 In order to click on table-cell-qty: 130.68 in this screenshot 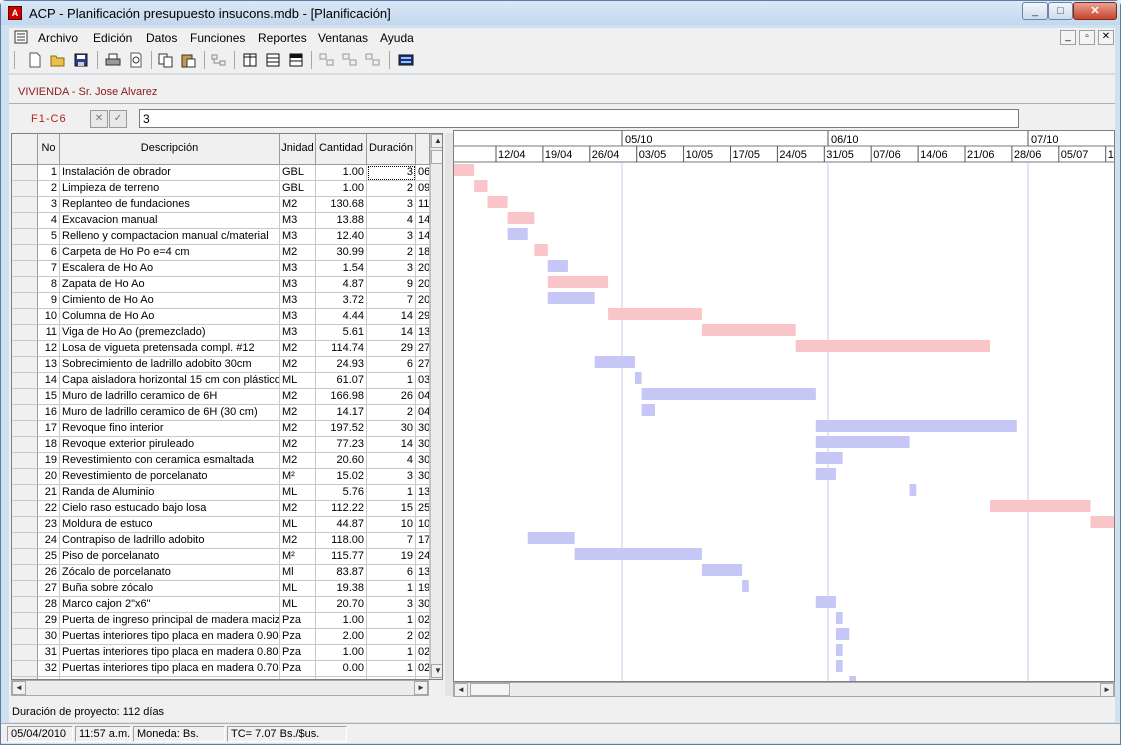, I will do `click(341, 205)`.